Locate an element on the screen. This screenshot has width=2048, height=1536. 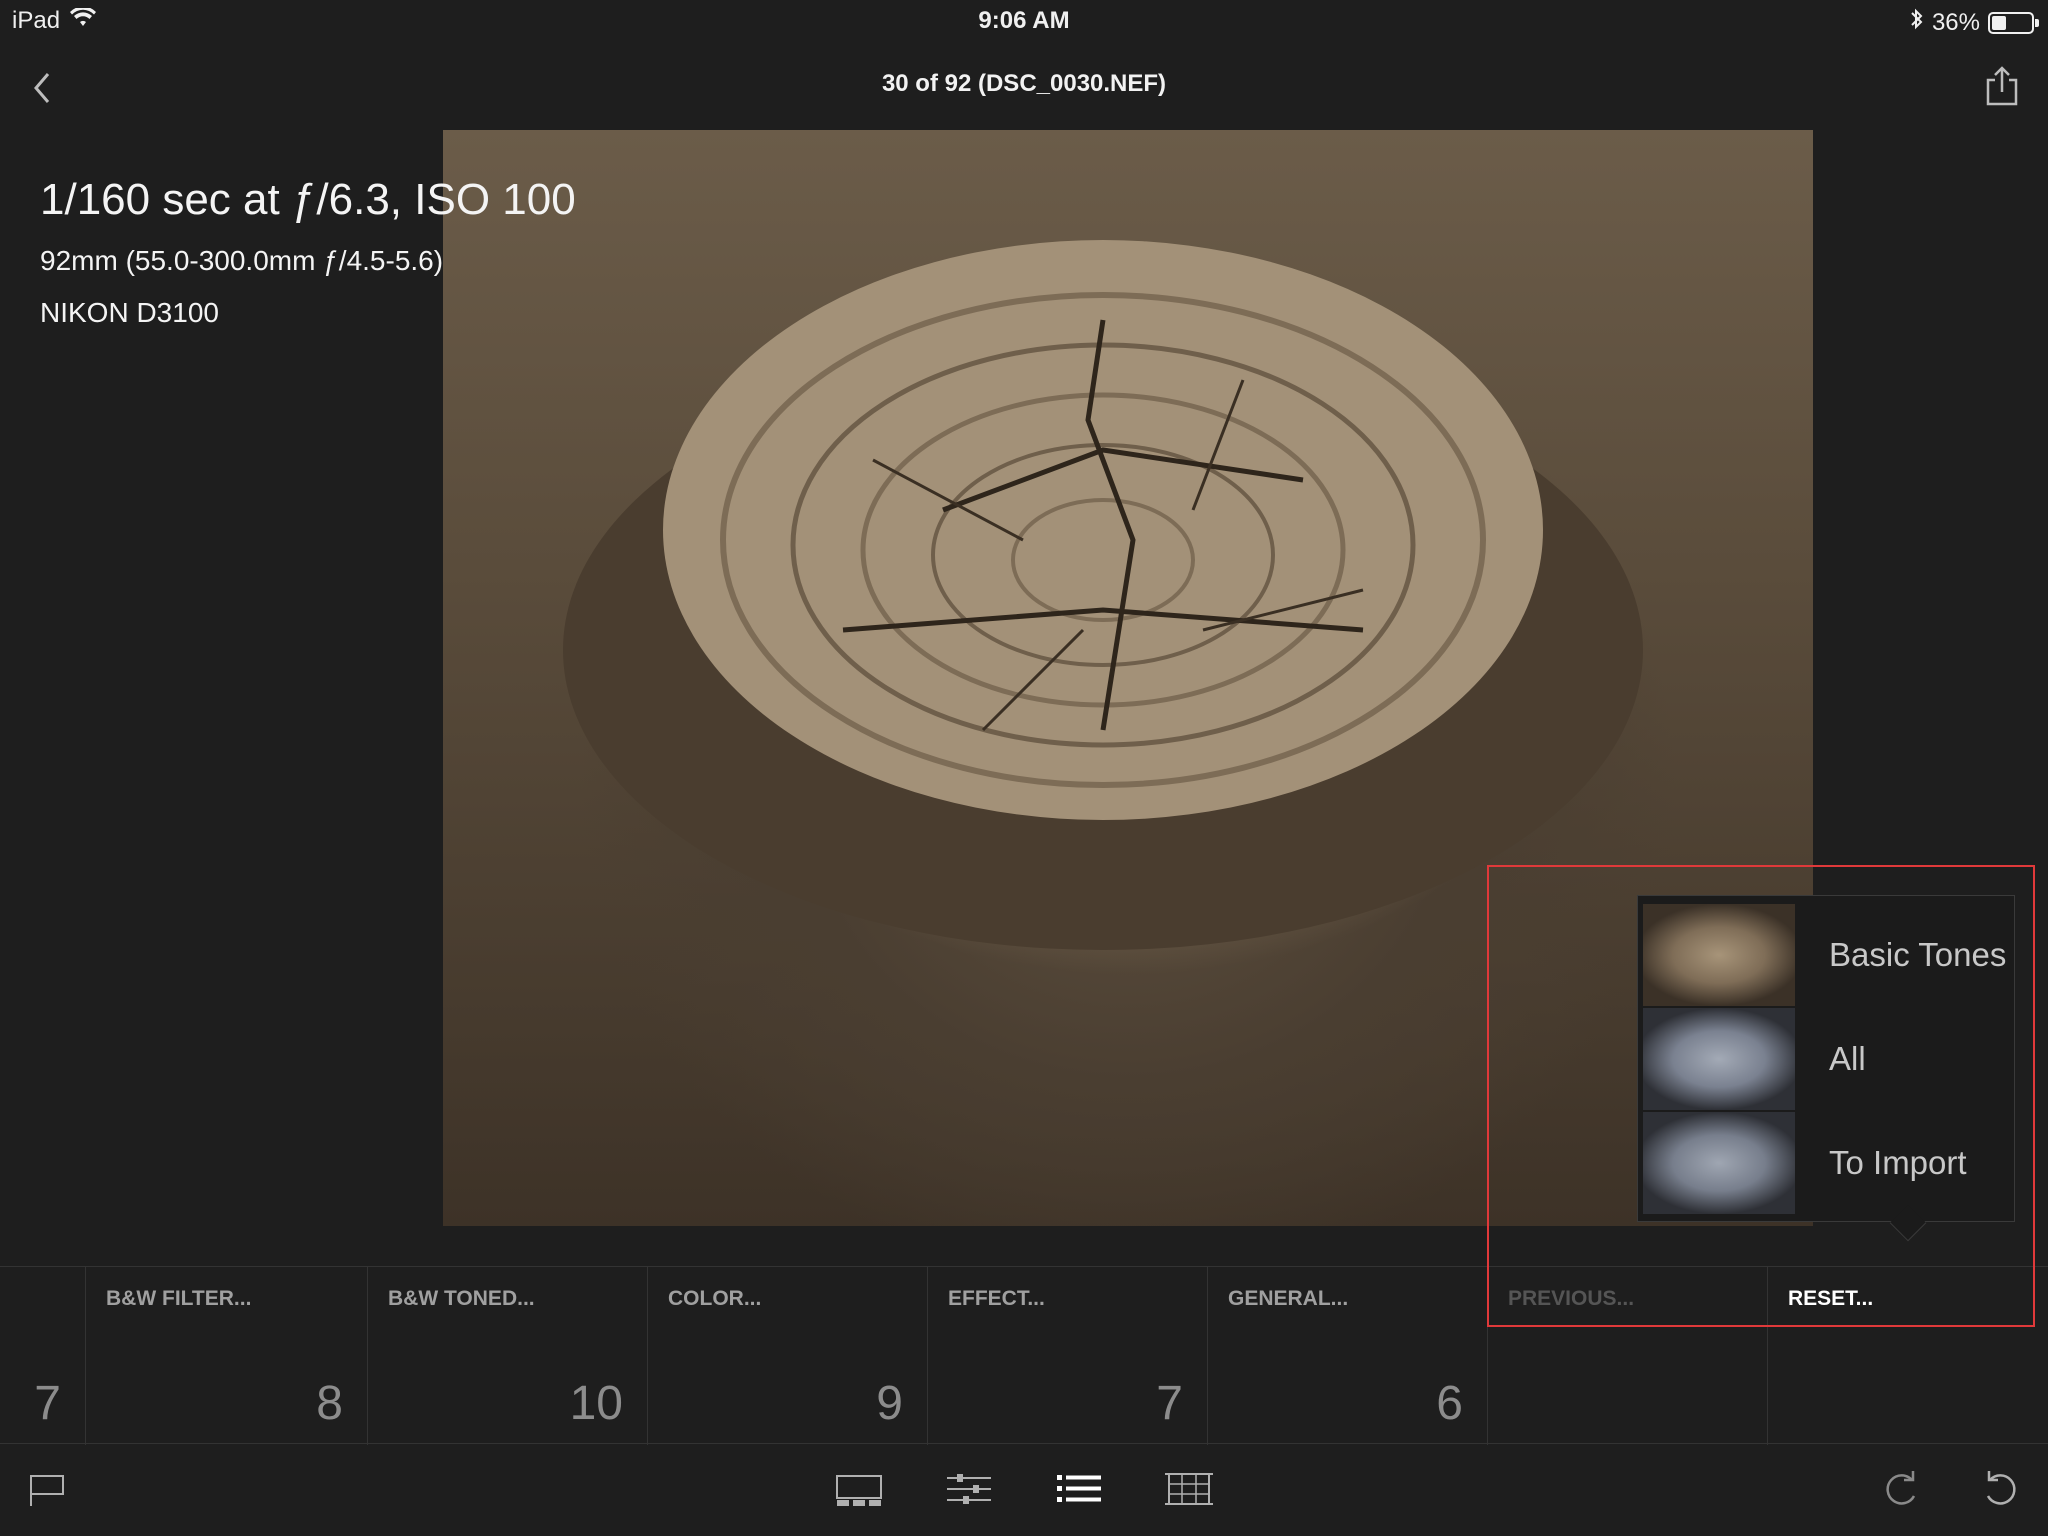
undo-icon is located at coordinates (2002, 1489).